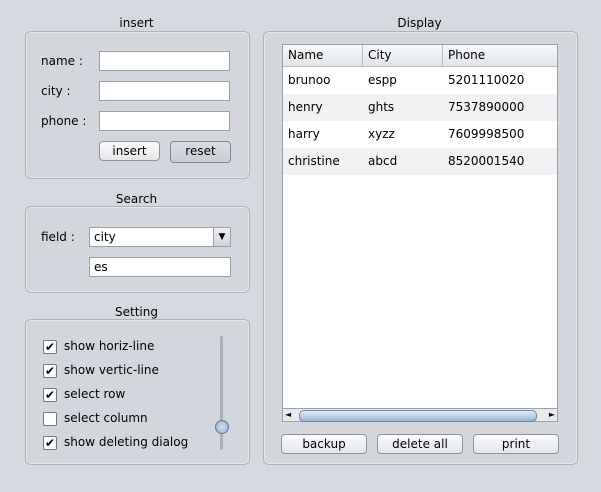 The image size is (601, 492). I want to click on field-select: city ▼, so click(160, 237).